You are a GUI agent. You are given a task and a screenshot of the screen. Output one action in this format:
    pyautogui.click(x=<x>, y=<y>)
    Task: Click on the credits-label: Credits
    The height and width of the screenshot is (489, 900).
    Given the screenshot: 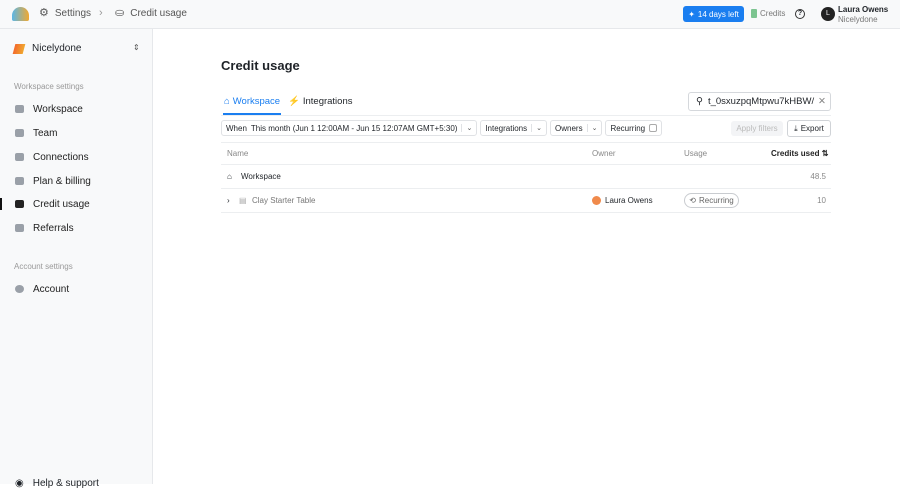 What is the action you would take?
    pyautogui.click(x=773, y=13)
    